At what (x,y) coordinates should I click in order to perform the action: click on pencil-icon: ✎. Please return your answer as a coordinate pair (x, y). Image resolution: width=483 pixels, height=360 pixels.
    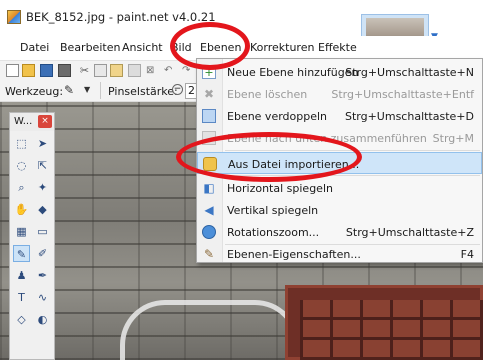
    Looking at the image, I should click on (21, 253).